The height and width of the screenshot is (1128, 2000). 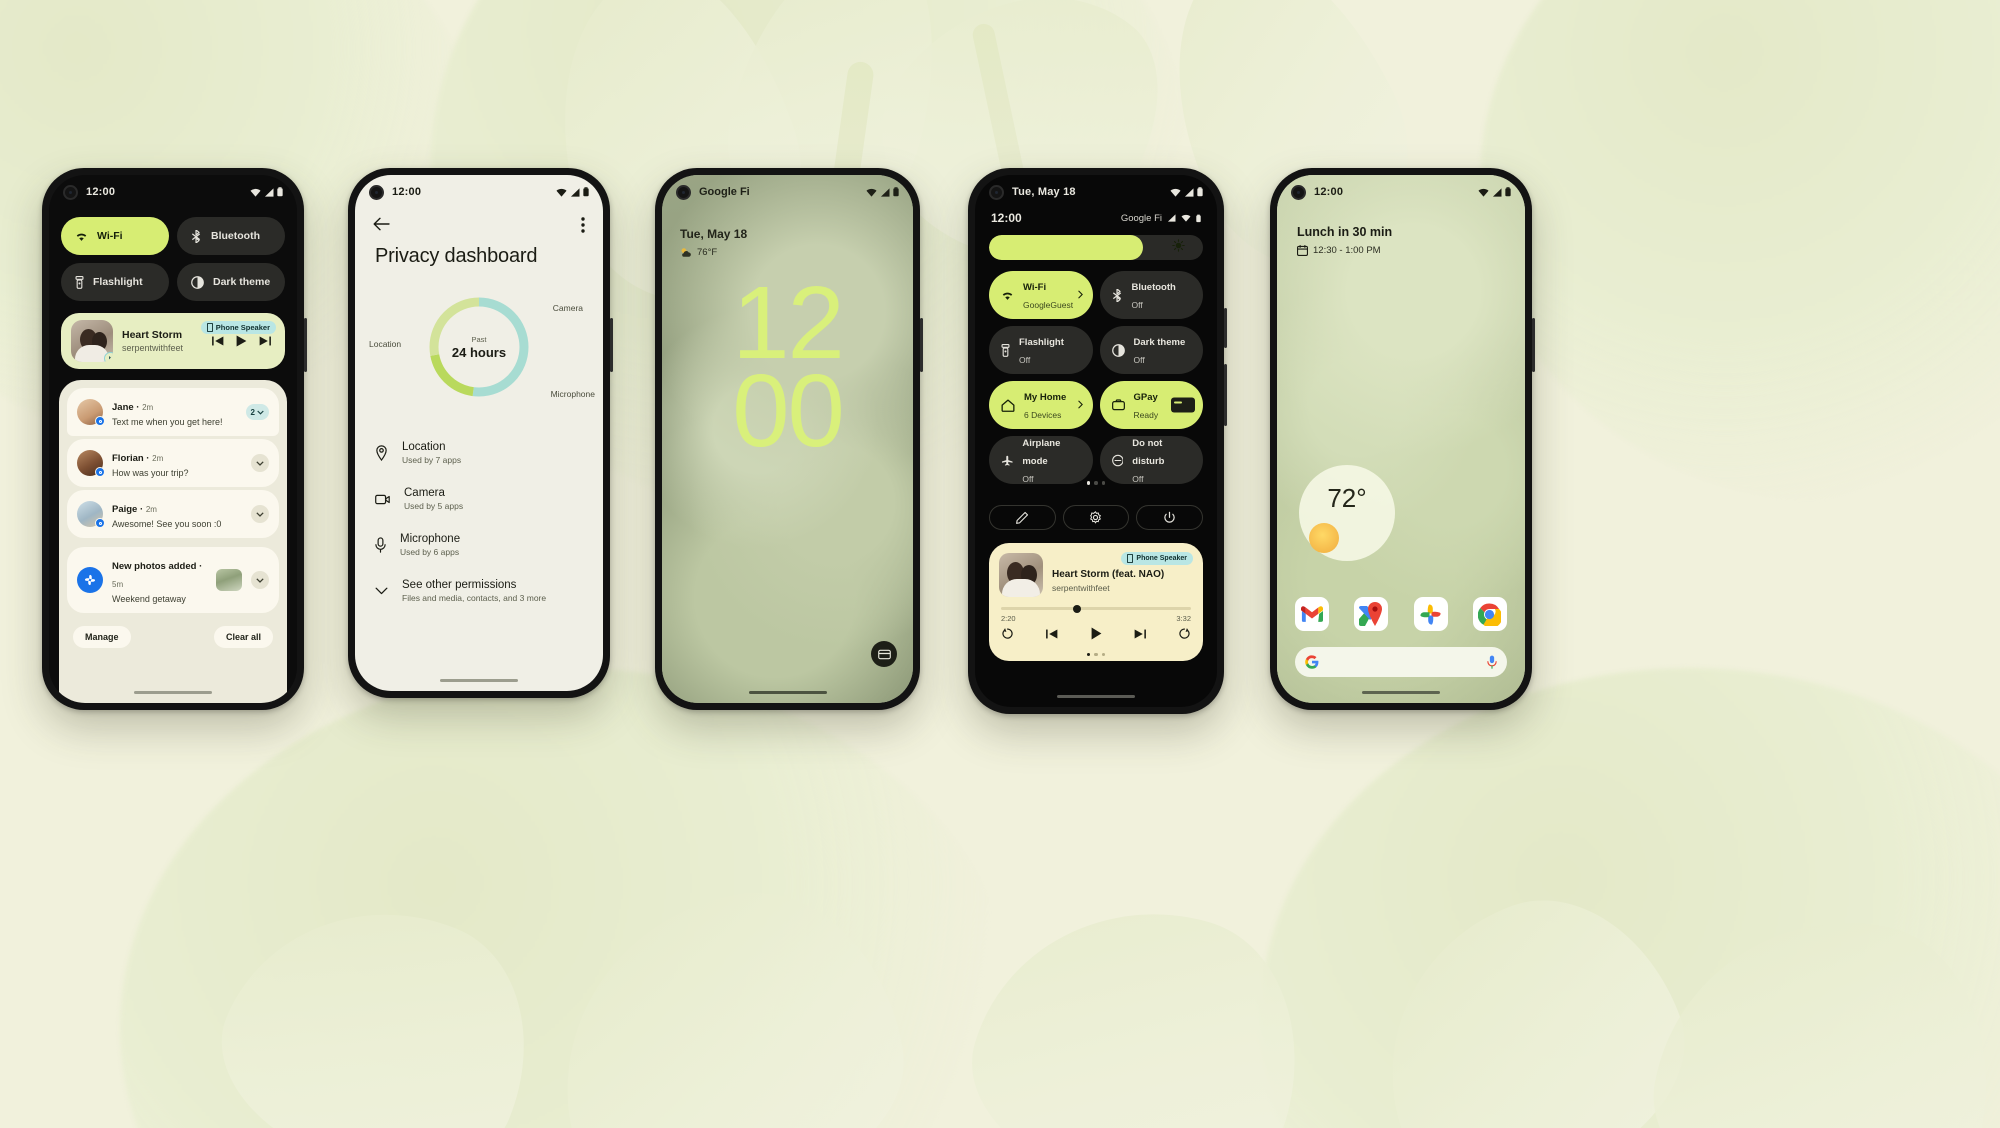 I want to click on qs-tile-dark-theme: Dark theme, so click(x=231, y=282).